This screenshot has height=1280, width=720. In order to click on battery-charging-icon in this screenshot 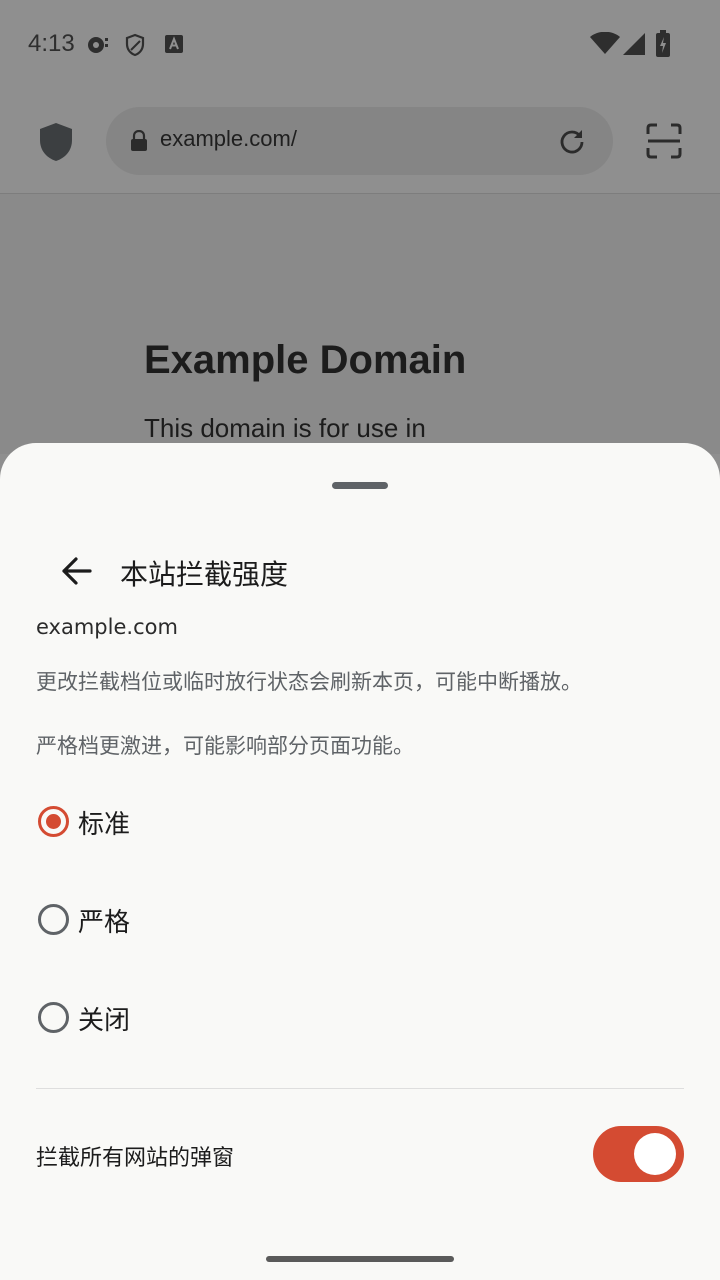, I will do `click(663, 43)`.